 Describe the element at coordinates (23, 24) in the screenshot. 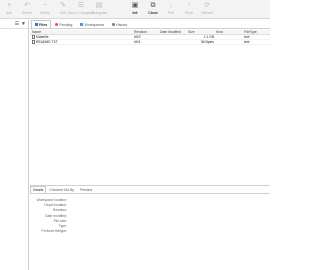

I see `filter-icon: ▼` at that location.